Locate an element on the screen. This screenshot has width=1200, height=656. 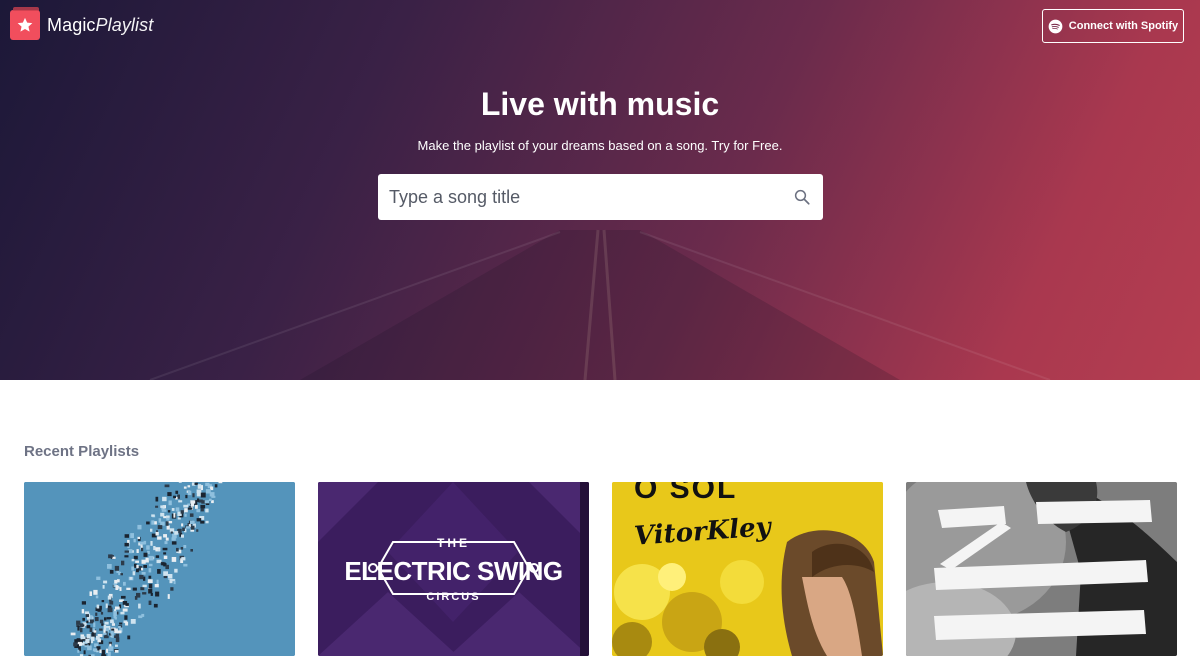
song-search-box is located at coordinates (600, 197).